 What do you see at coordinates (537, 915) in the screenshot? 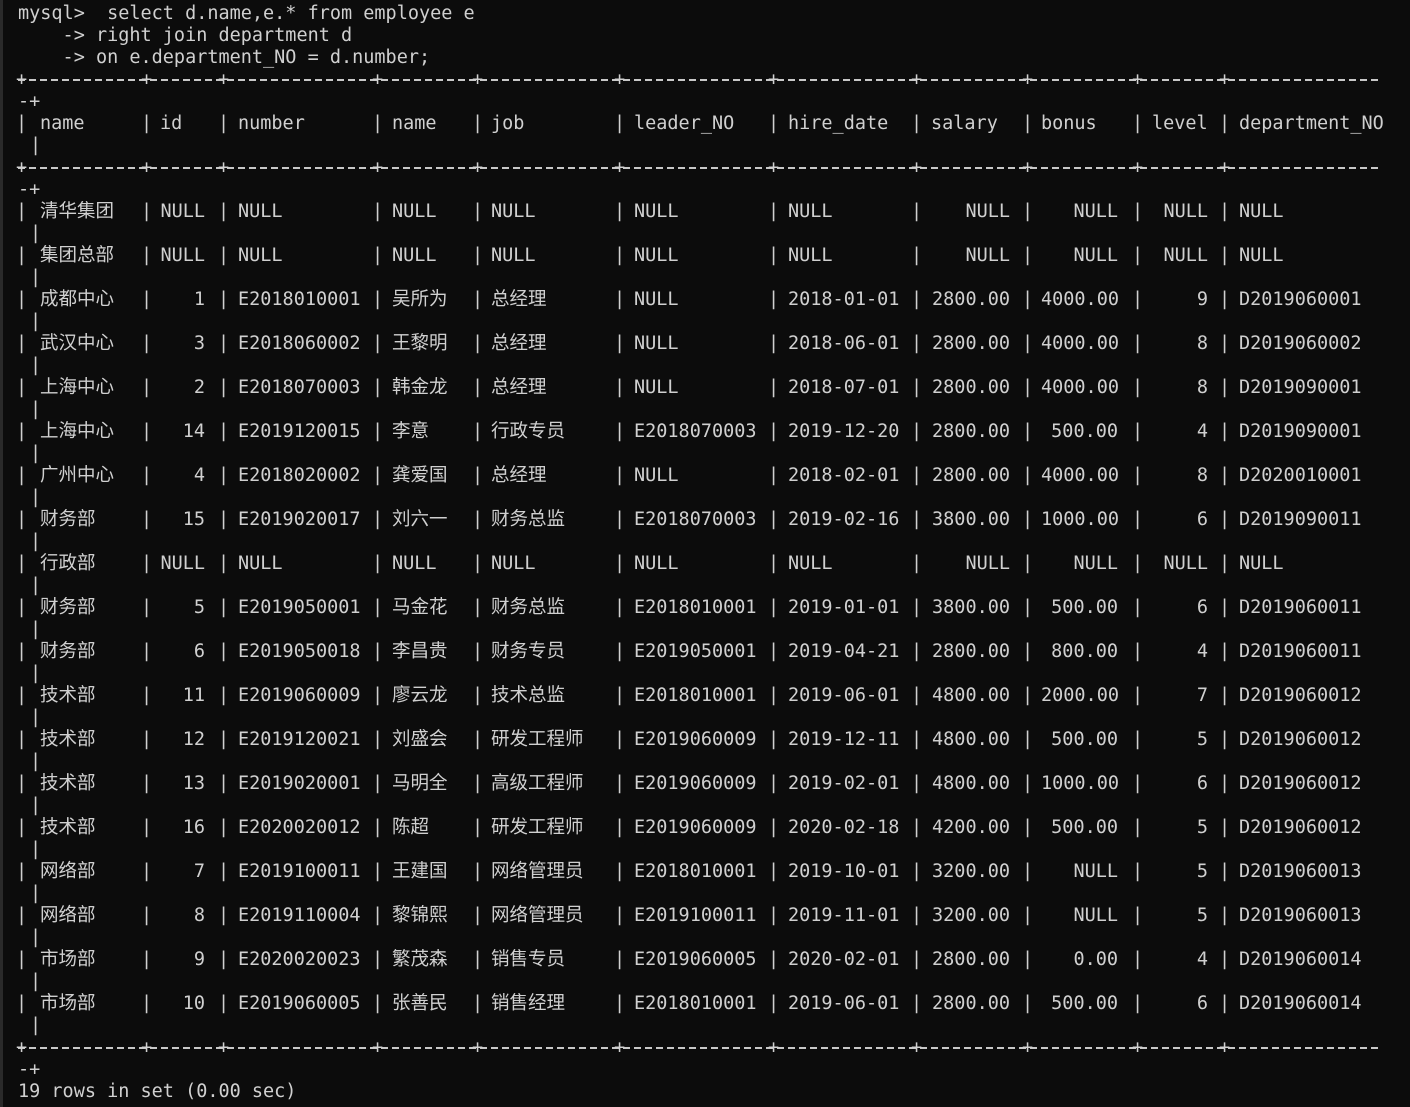
I see `table-cell: 网络管理员` at bounding box center [537, 915].